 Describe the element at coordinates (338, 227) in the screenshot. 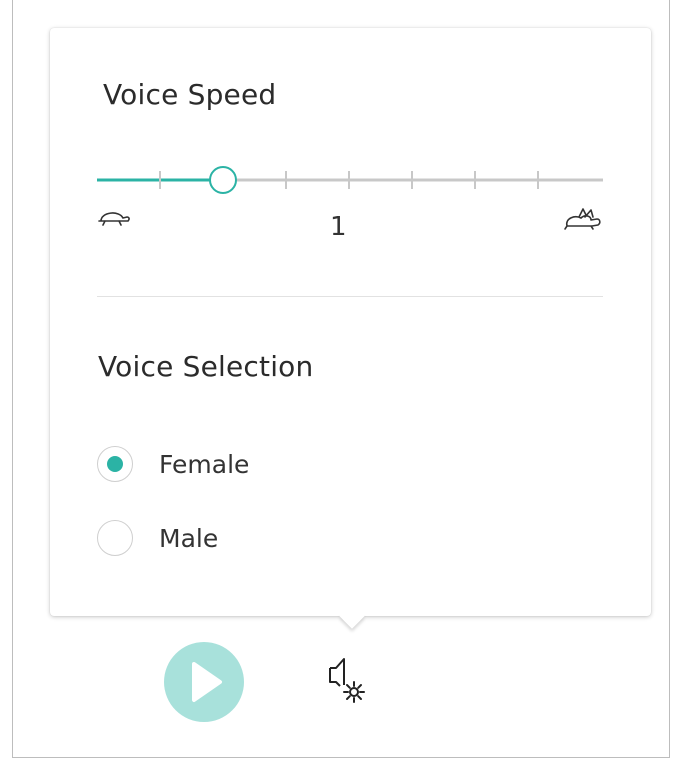

I see `speed-value: 1` at that location.